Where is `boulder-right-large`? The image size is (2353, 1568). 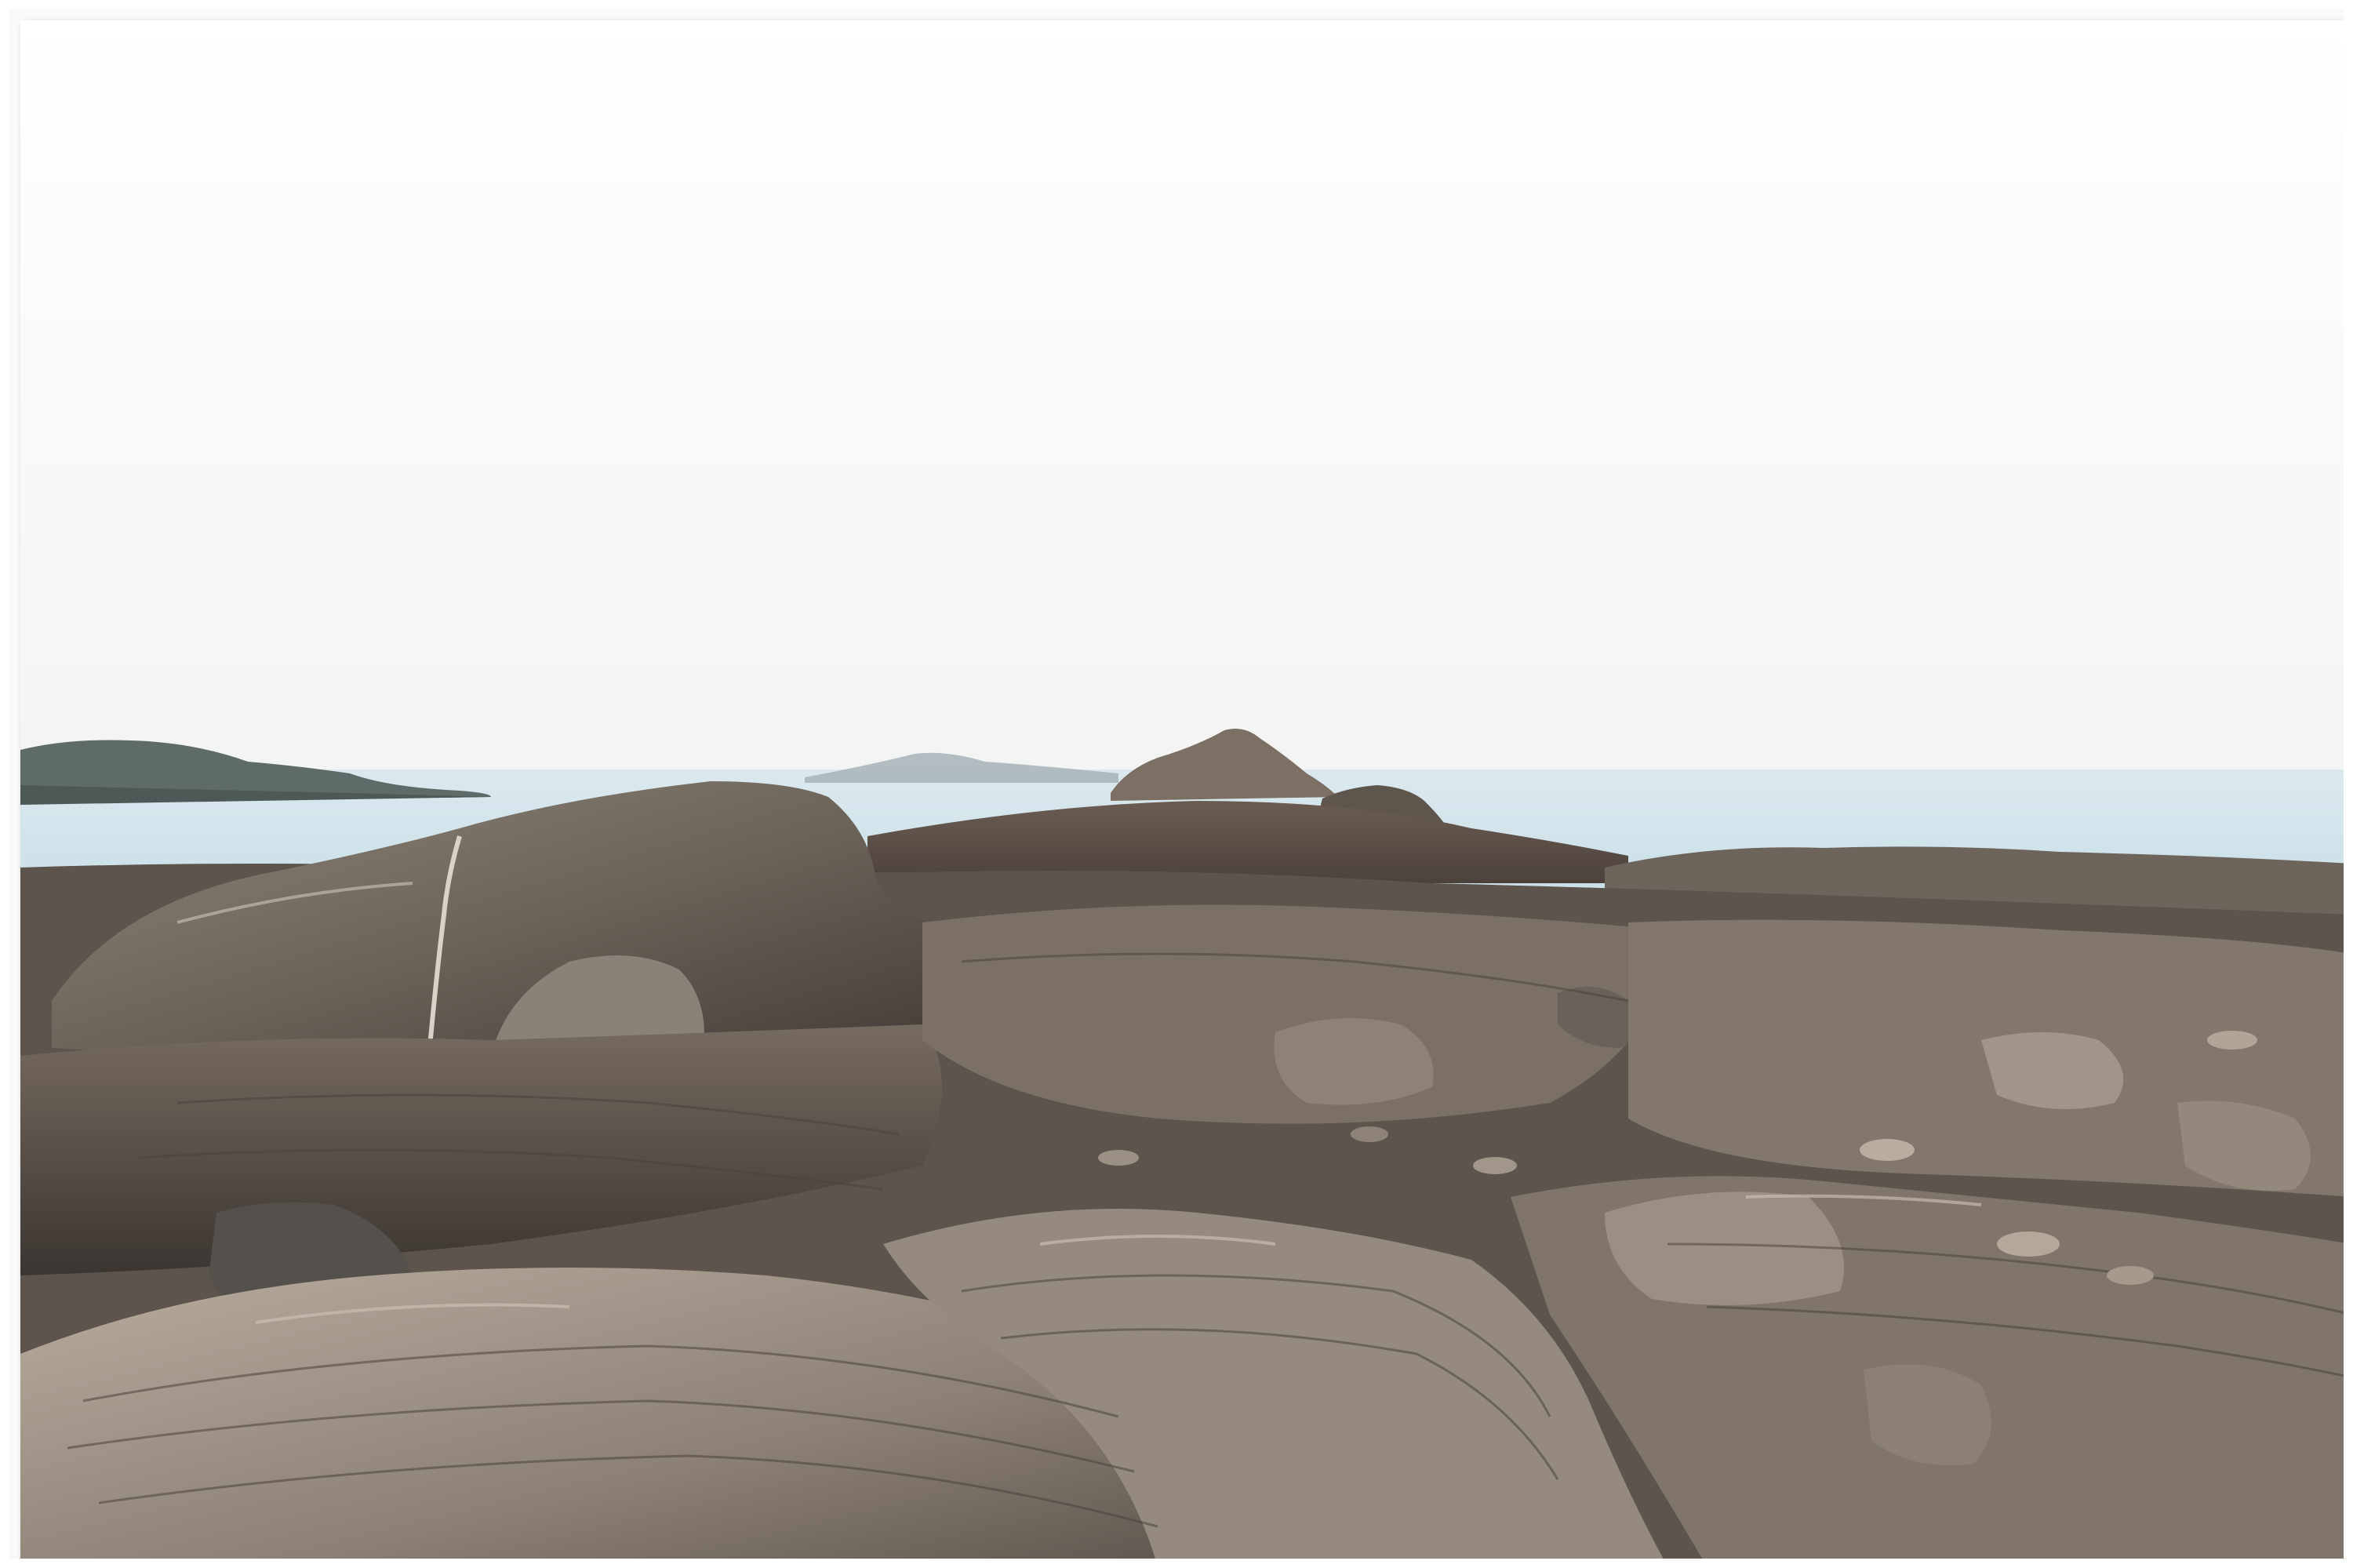 boulder-right-large is located at coordinates (1724, 1248).